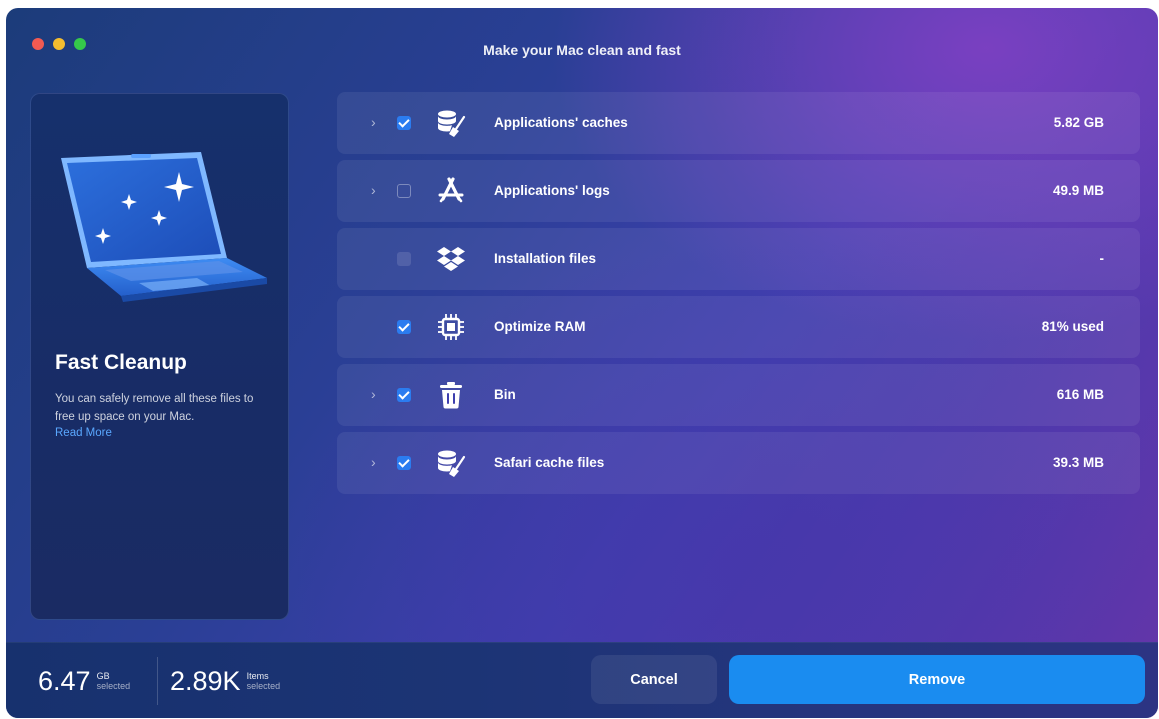 This screenshot has height=719, width=1159. Describe the element at coordinates (164, 227) in the screenshot. I see `laptop-illustration` at that location.